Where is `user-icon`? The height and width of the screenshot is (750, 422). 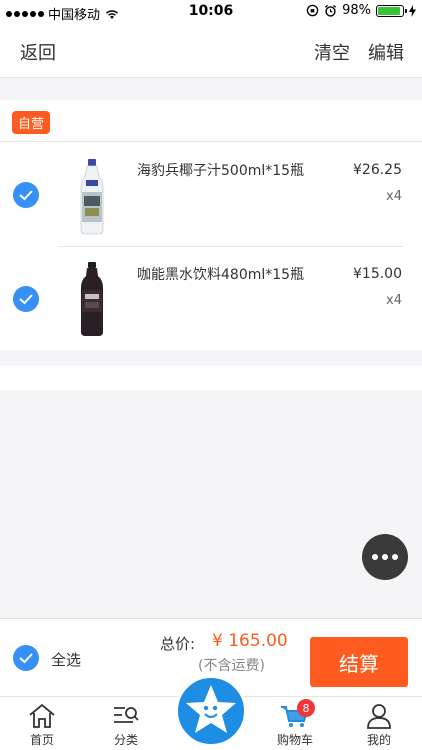 user-icon is located at coordinates (379, 716).